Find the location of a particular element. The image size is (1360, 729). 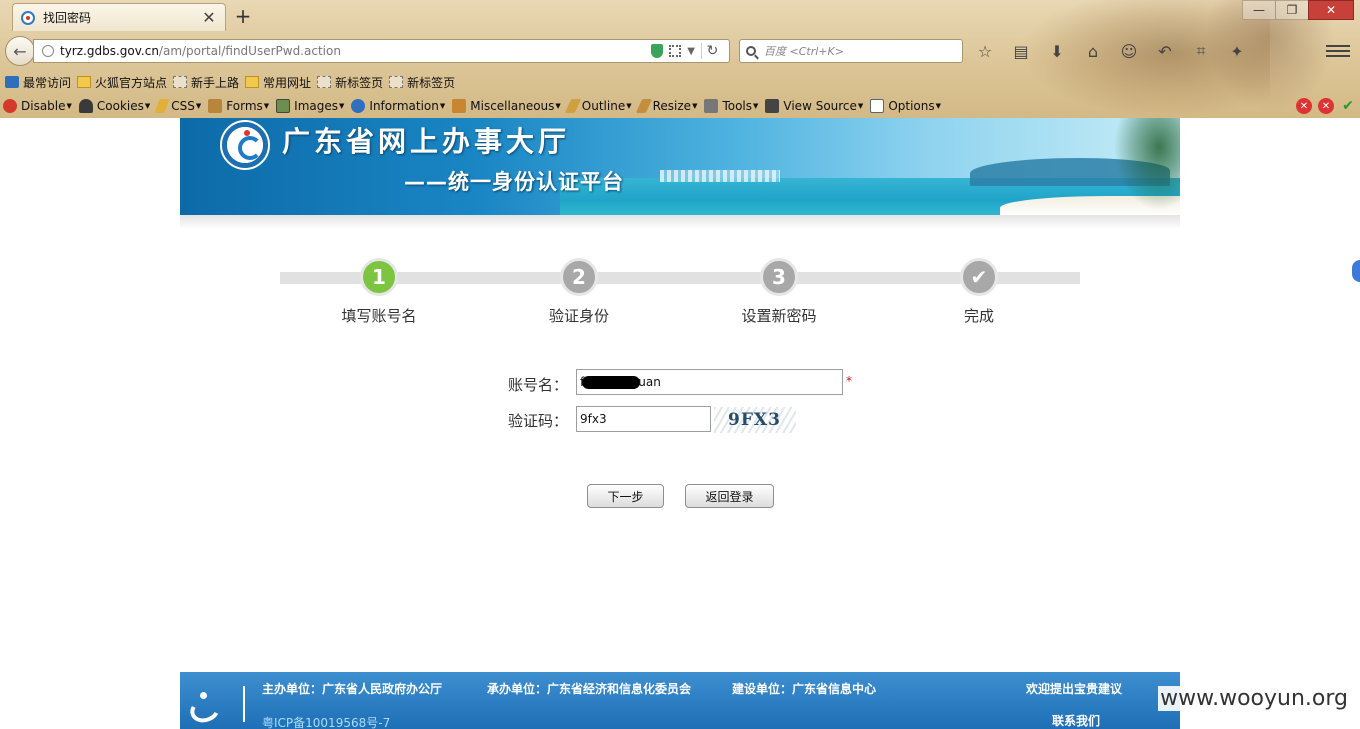

captcha-image: 9FX3 is located at coordinates (755, 420).